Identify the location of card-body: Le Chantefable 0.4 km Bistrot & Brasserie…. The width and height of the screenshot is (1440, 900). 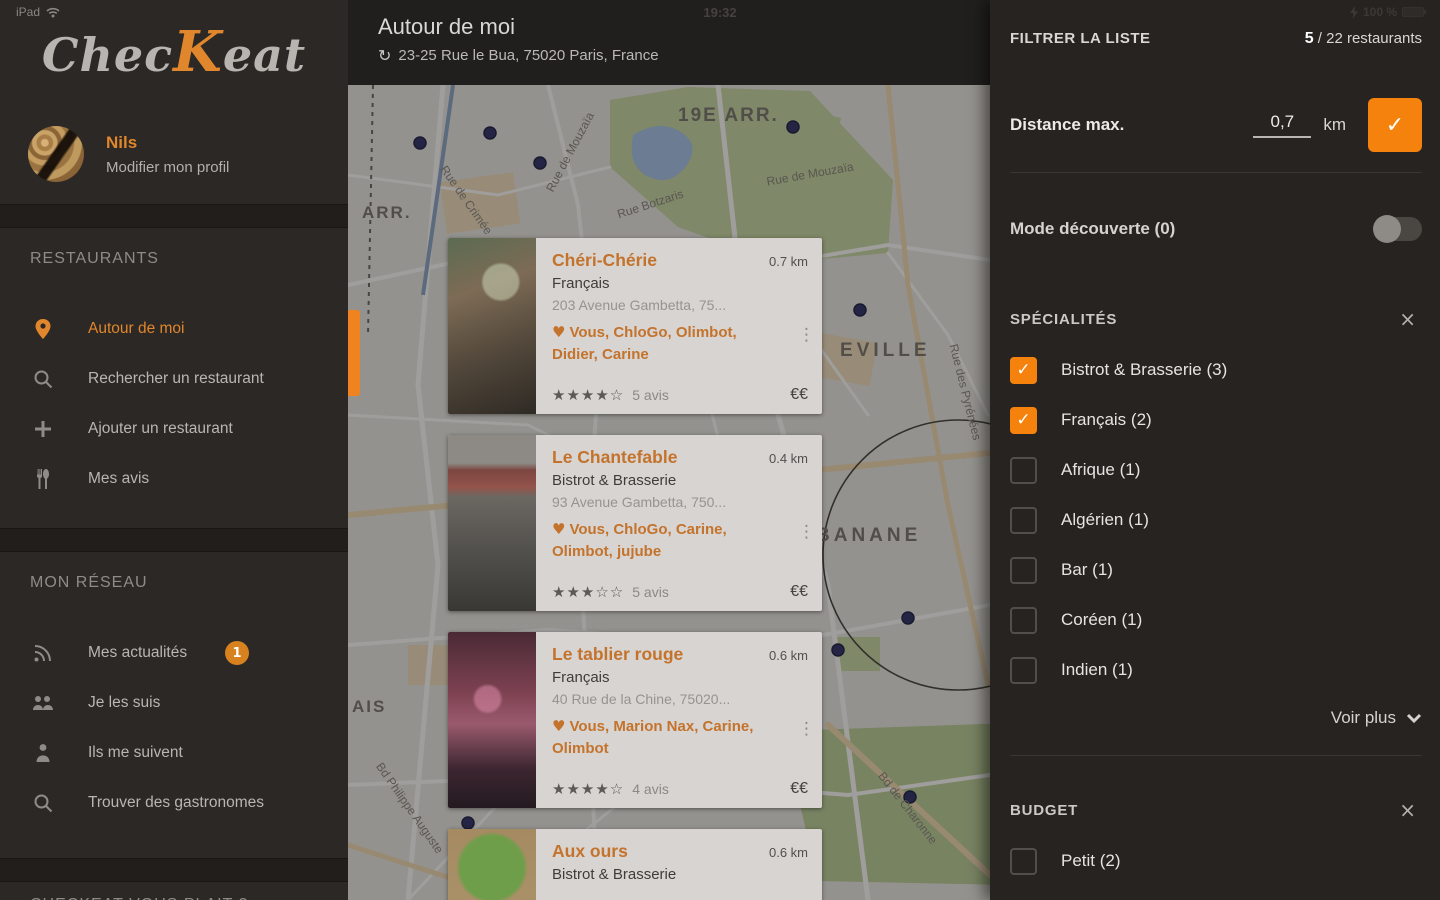
(679, 523).